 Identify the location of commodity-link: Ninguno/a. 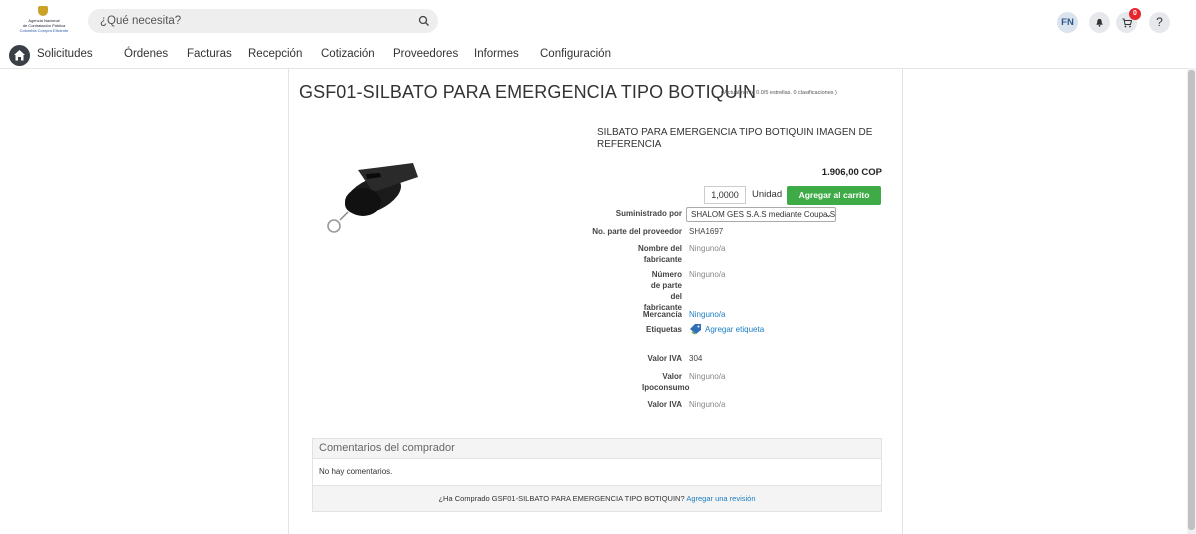
(707, 314).